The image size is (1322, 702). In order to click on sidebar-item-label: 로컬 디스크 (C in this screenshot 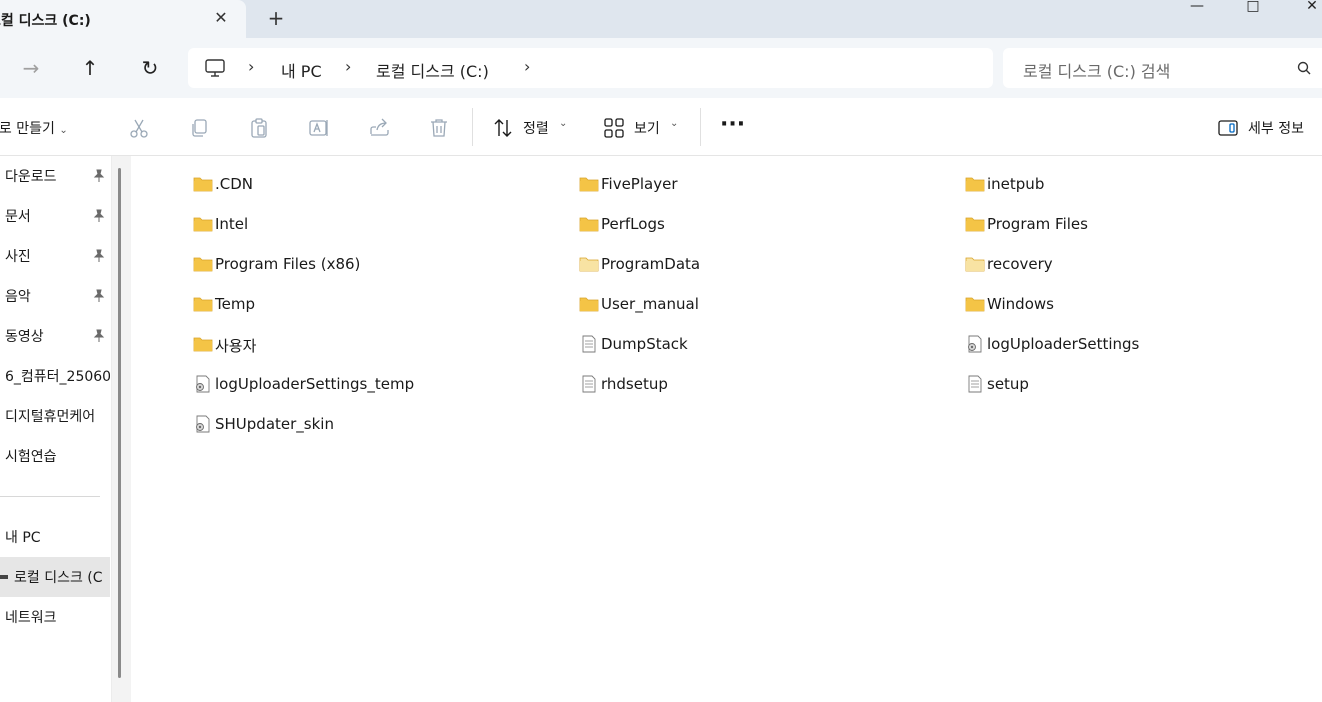, I will do `click(58, 578)`.